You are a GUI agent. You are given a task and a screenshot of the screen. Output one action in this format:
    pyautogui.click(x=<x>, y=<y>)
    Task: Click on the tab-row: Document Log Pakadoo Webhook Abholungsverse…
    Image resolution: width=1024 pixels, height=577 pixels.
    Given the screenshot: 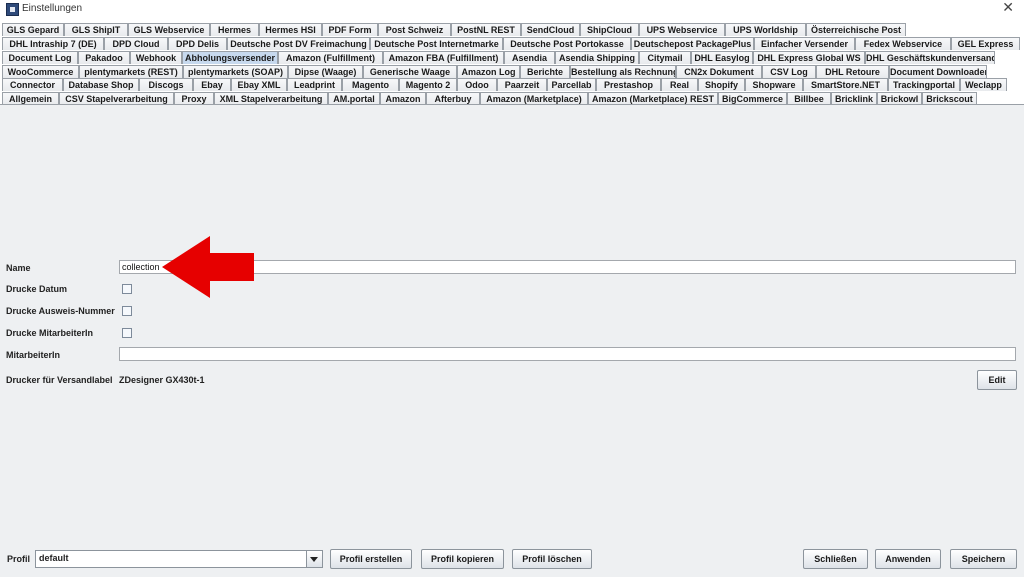 What is the action you would take?
    pyautogui.click(x=512, y=57)
    